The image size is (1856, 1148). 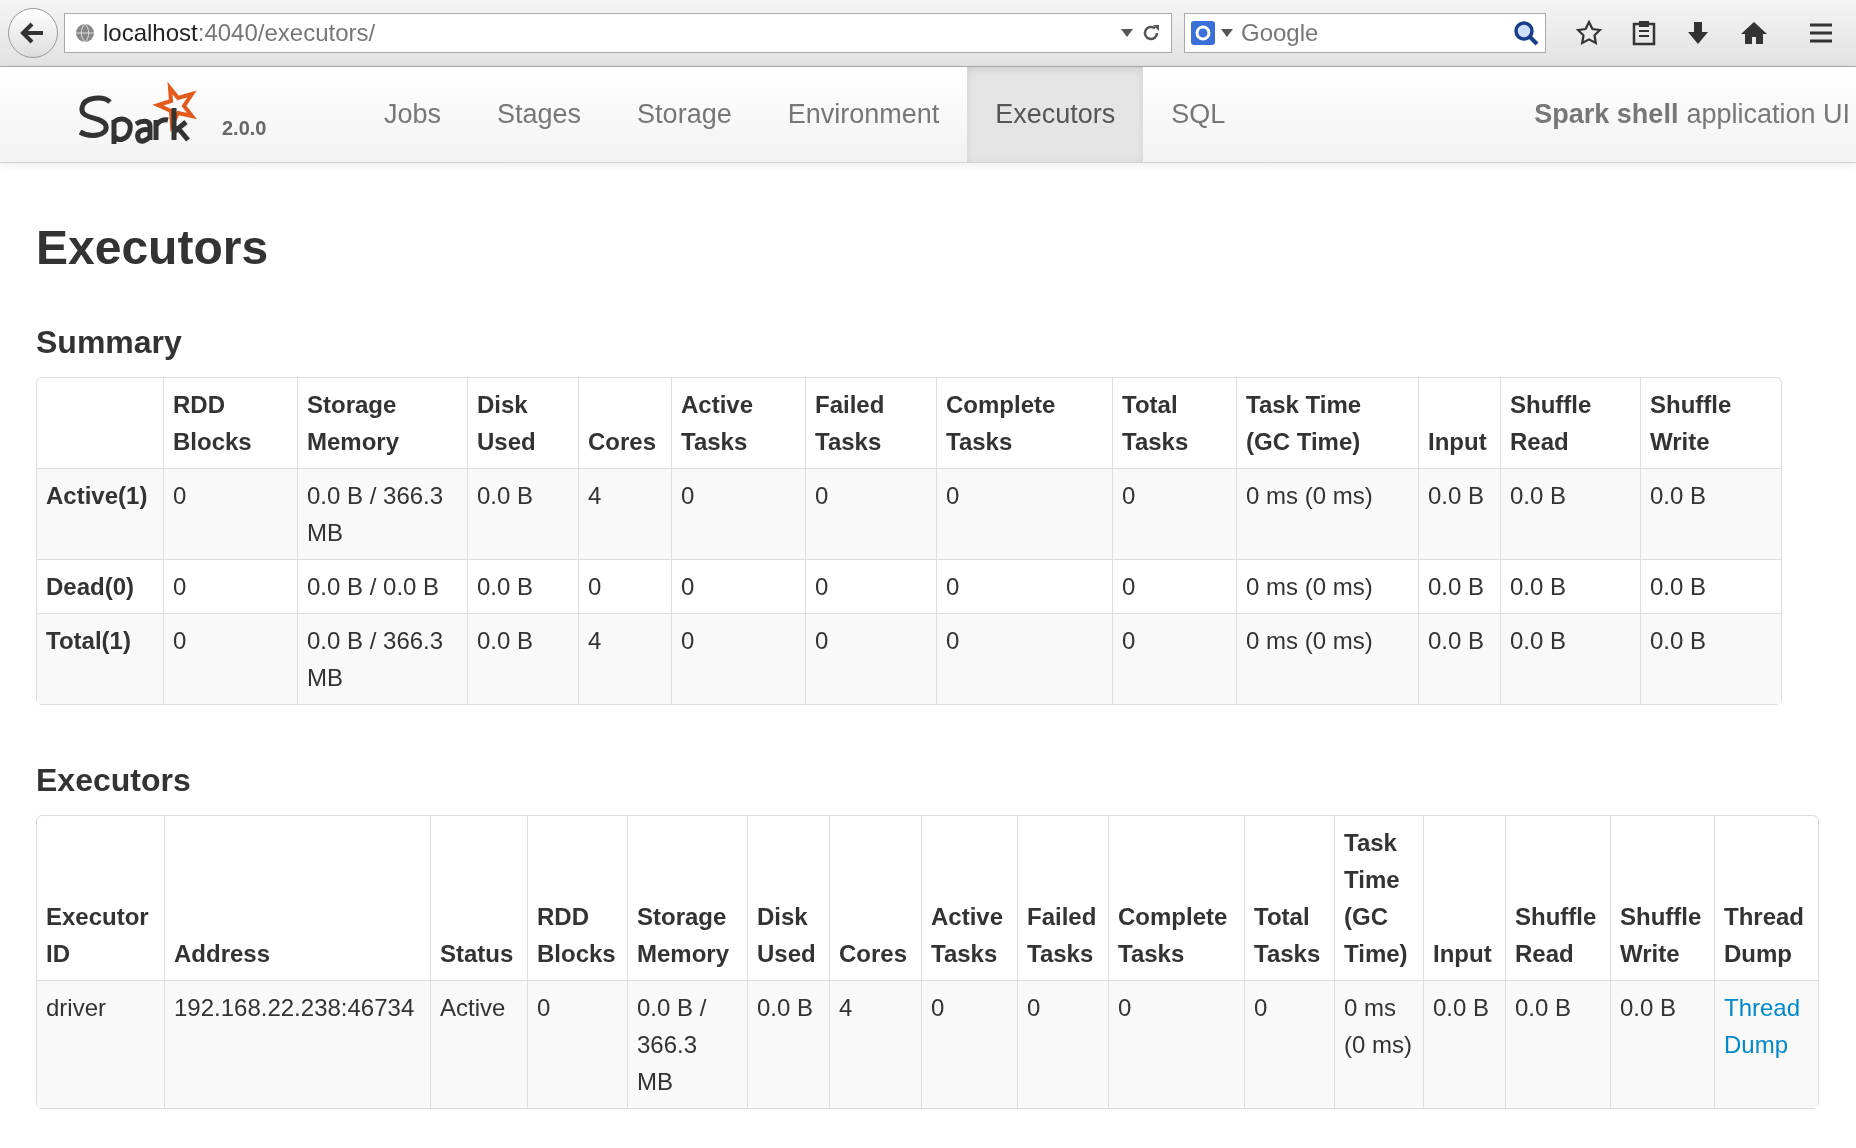 What do you see at coordinates (97, 496) in the screenshot?
I see `row-header: Active(1)` at bounding box center [97, 496].